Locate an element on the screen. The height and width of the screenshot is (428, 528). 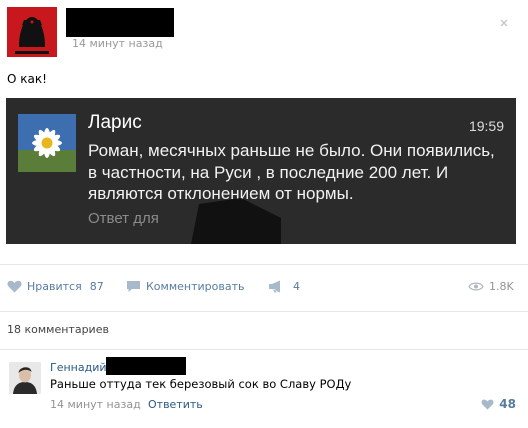
comment-author-redacted is located at coordinates (146, 366).